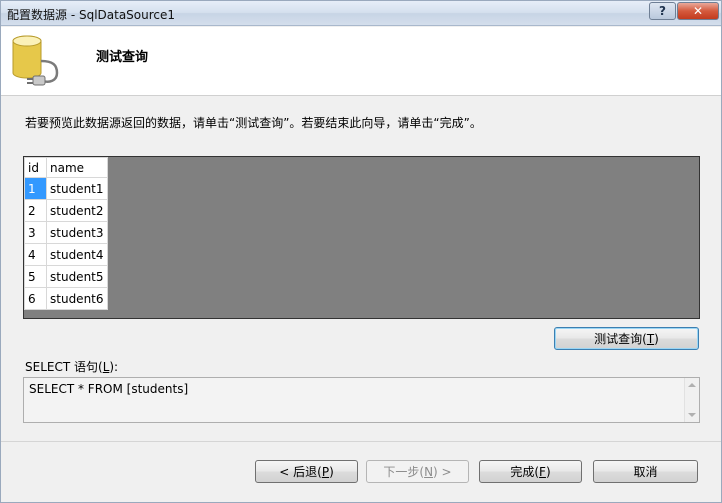  I want to click on table-row: 2 student2, so click(66, 210).